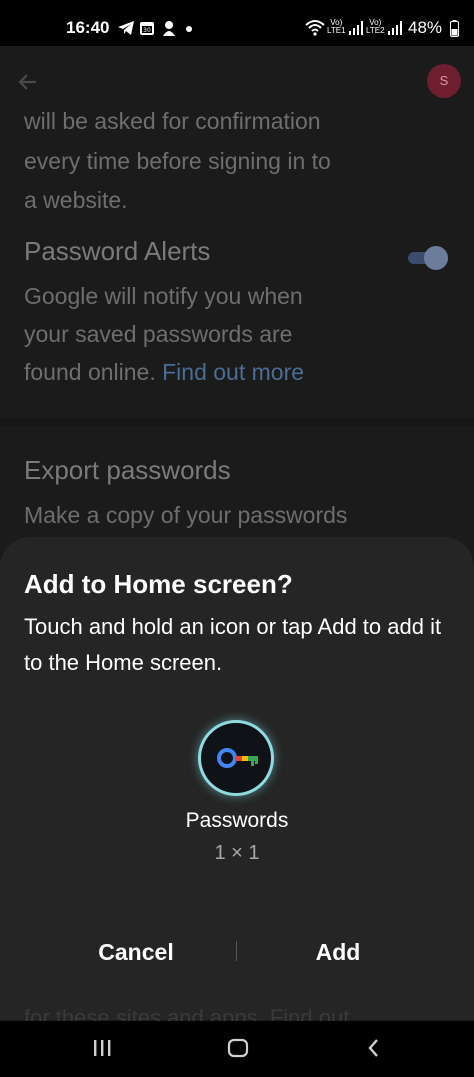  What do you see at coordinates (172, 121) in the screenshot?
I see `confirm-text-line1: will be asked for confirmation` at bounding box center [172, 121].